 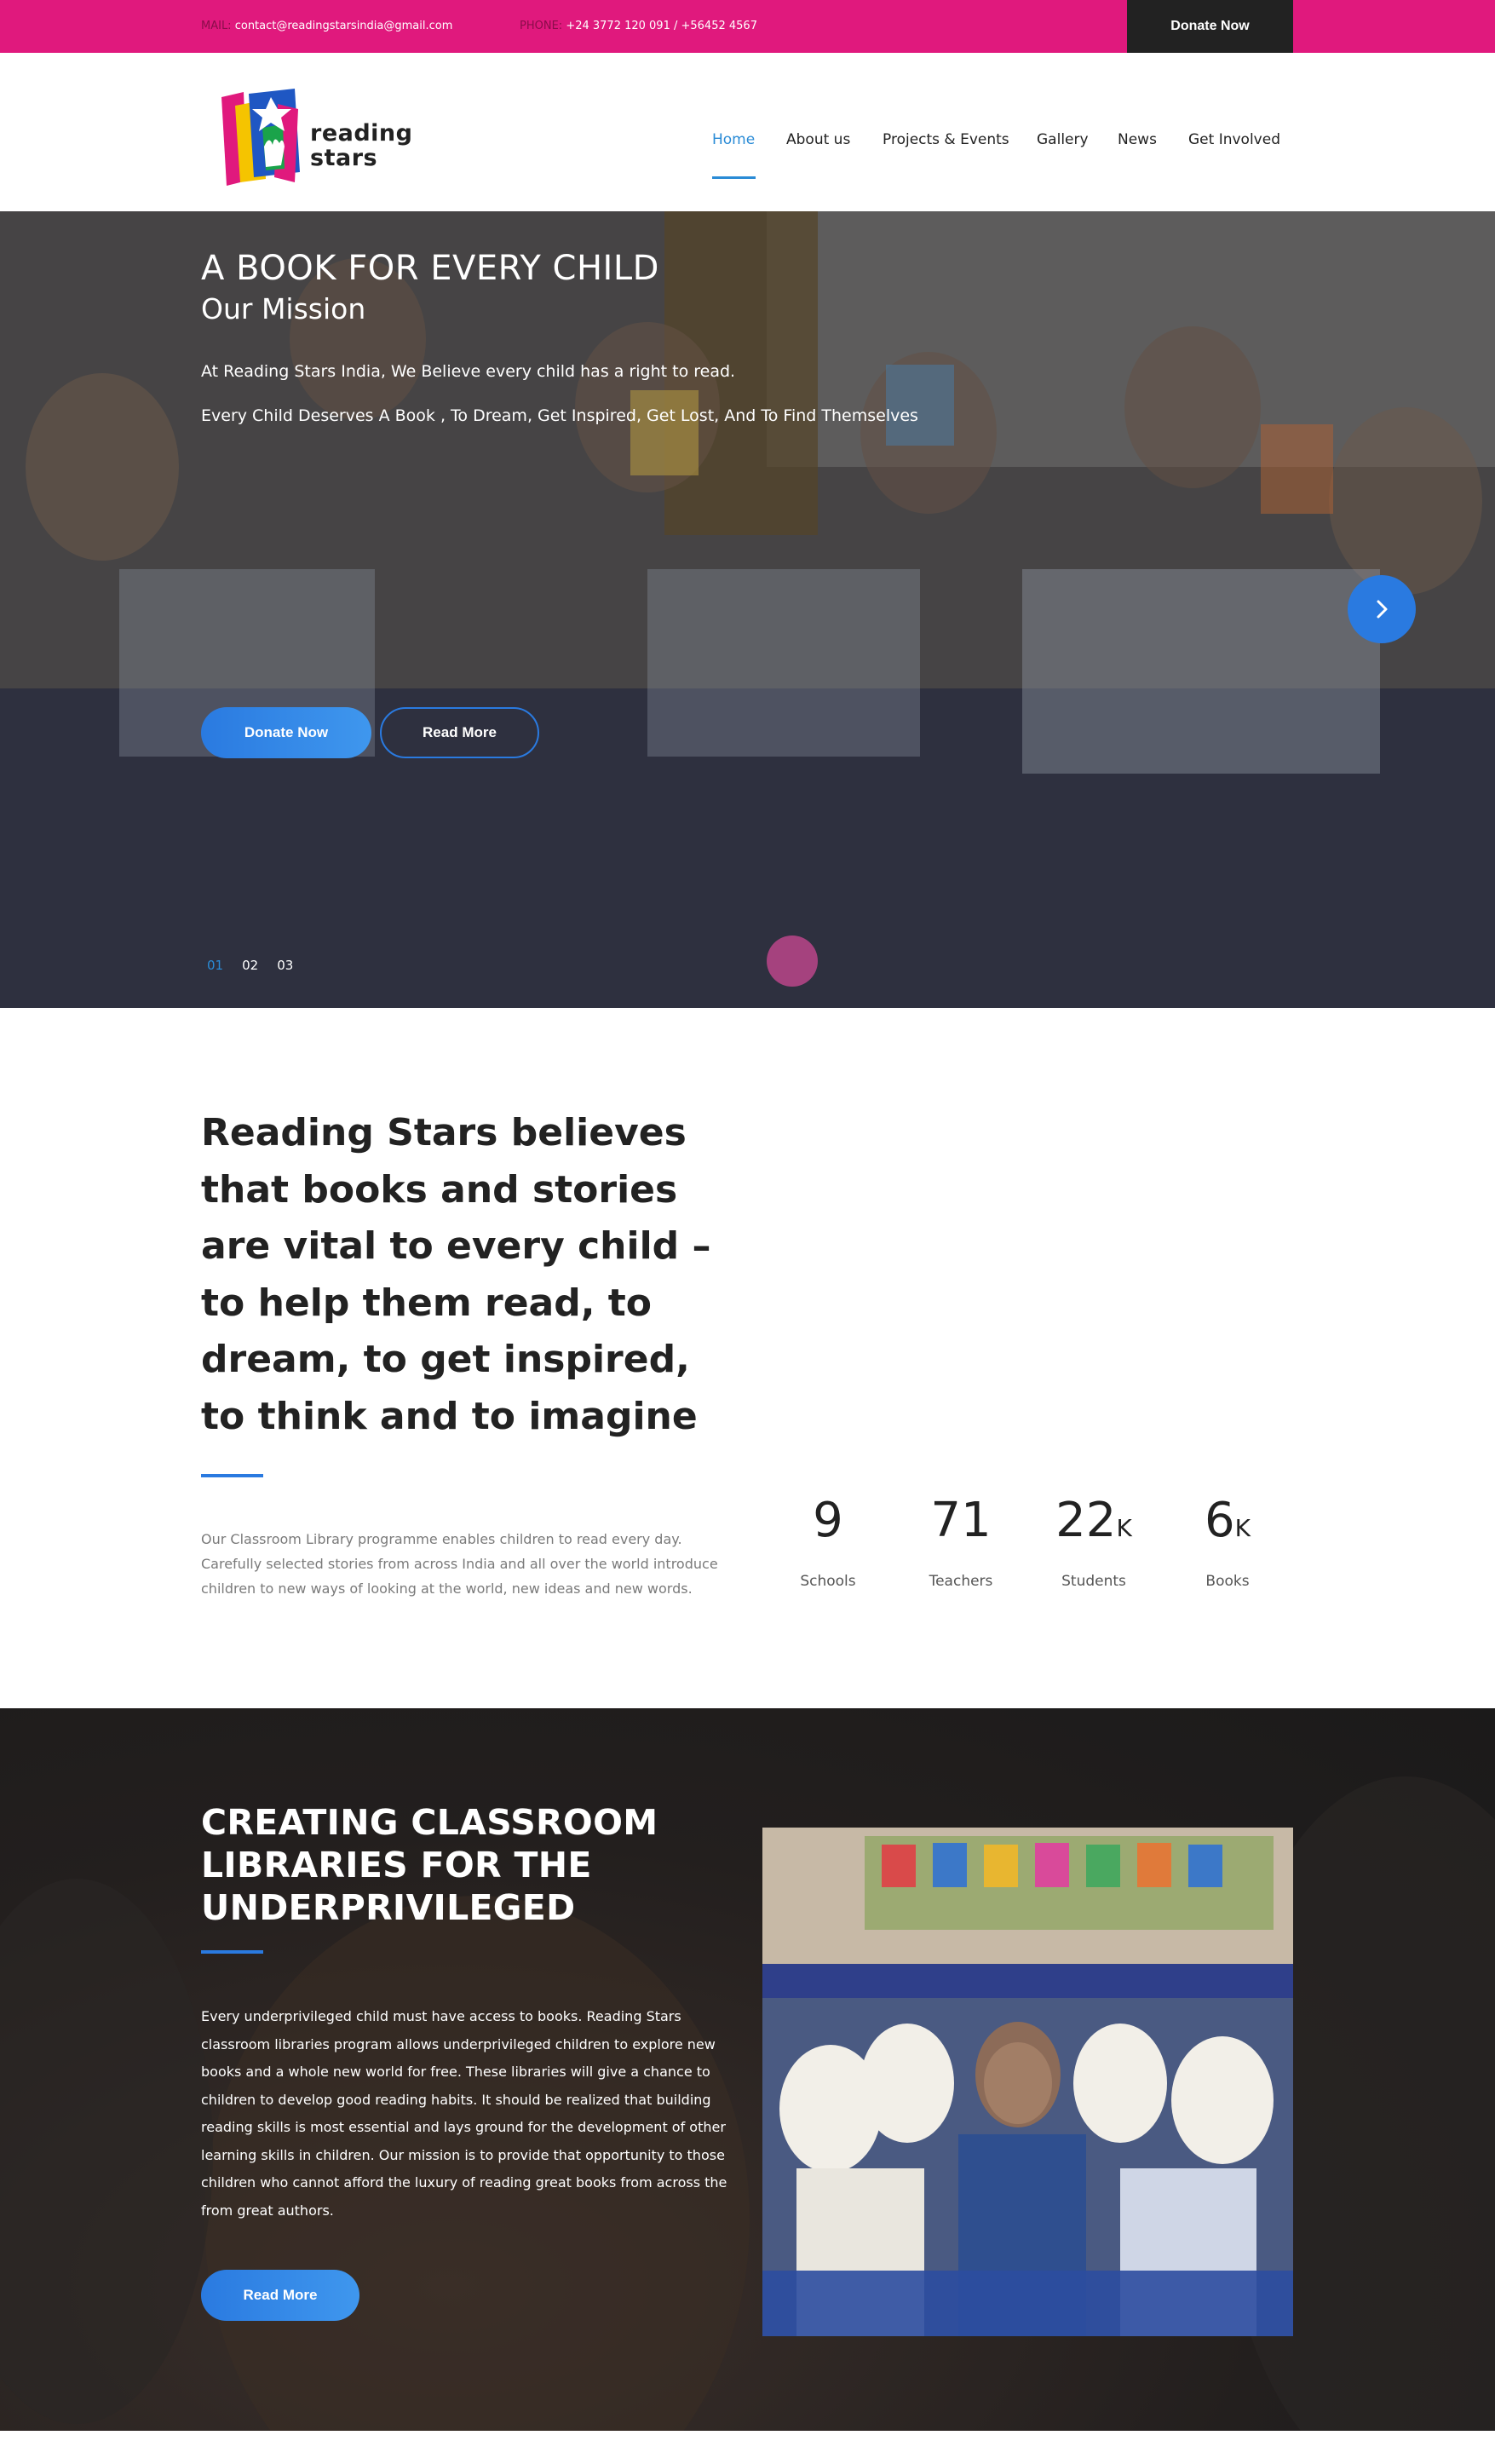 I want to click on chevron-right-icon, so click(x=1382, y=609).